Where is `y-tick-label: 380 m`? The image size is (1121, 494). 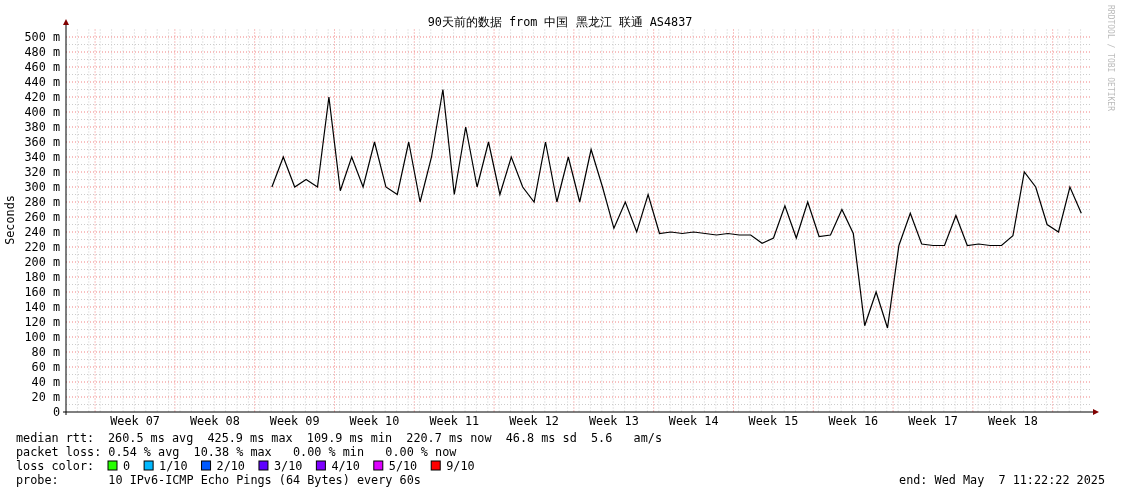 y-tick-label: 380 m is located at coordinates (42, 127).